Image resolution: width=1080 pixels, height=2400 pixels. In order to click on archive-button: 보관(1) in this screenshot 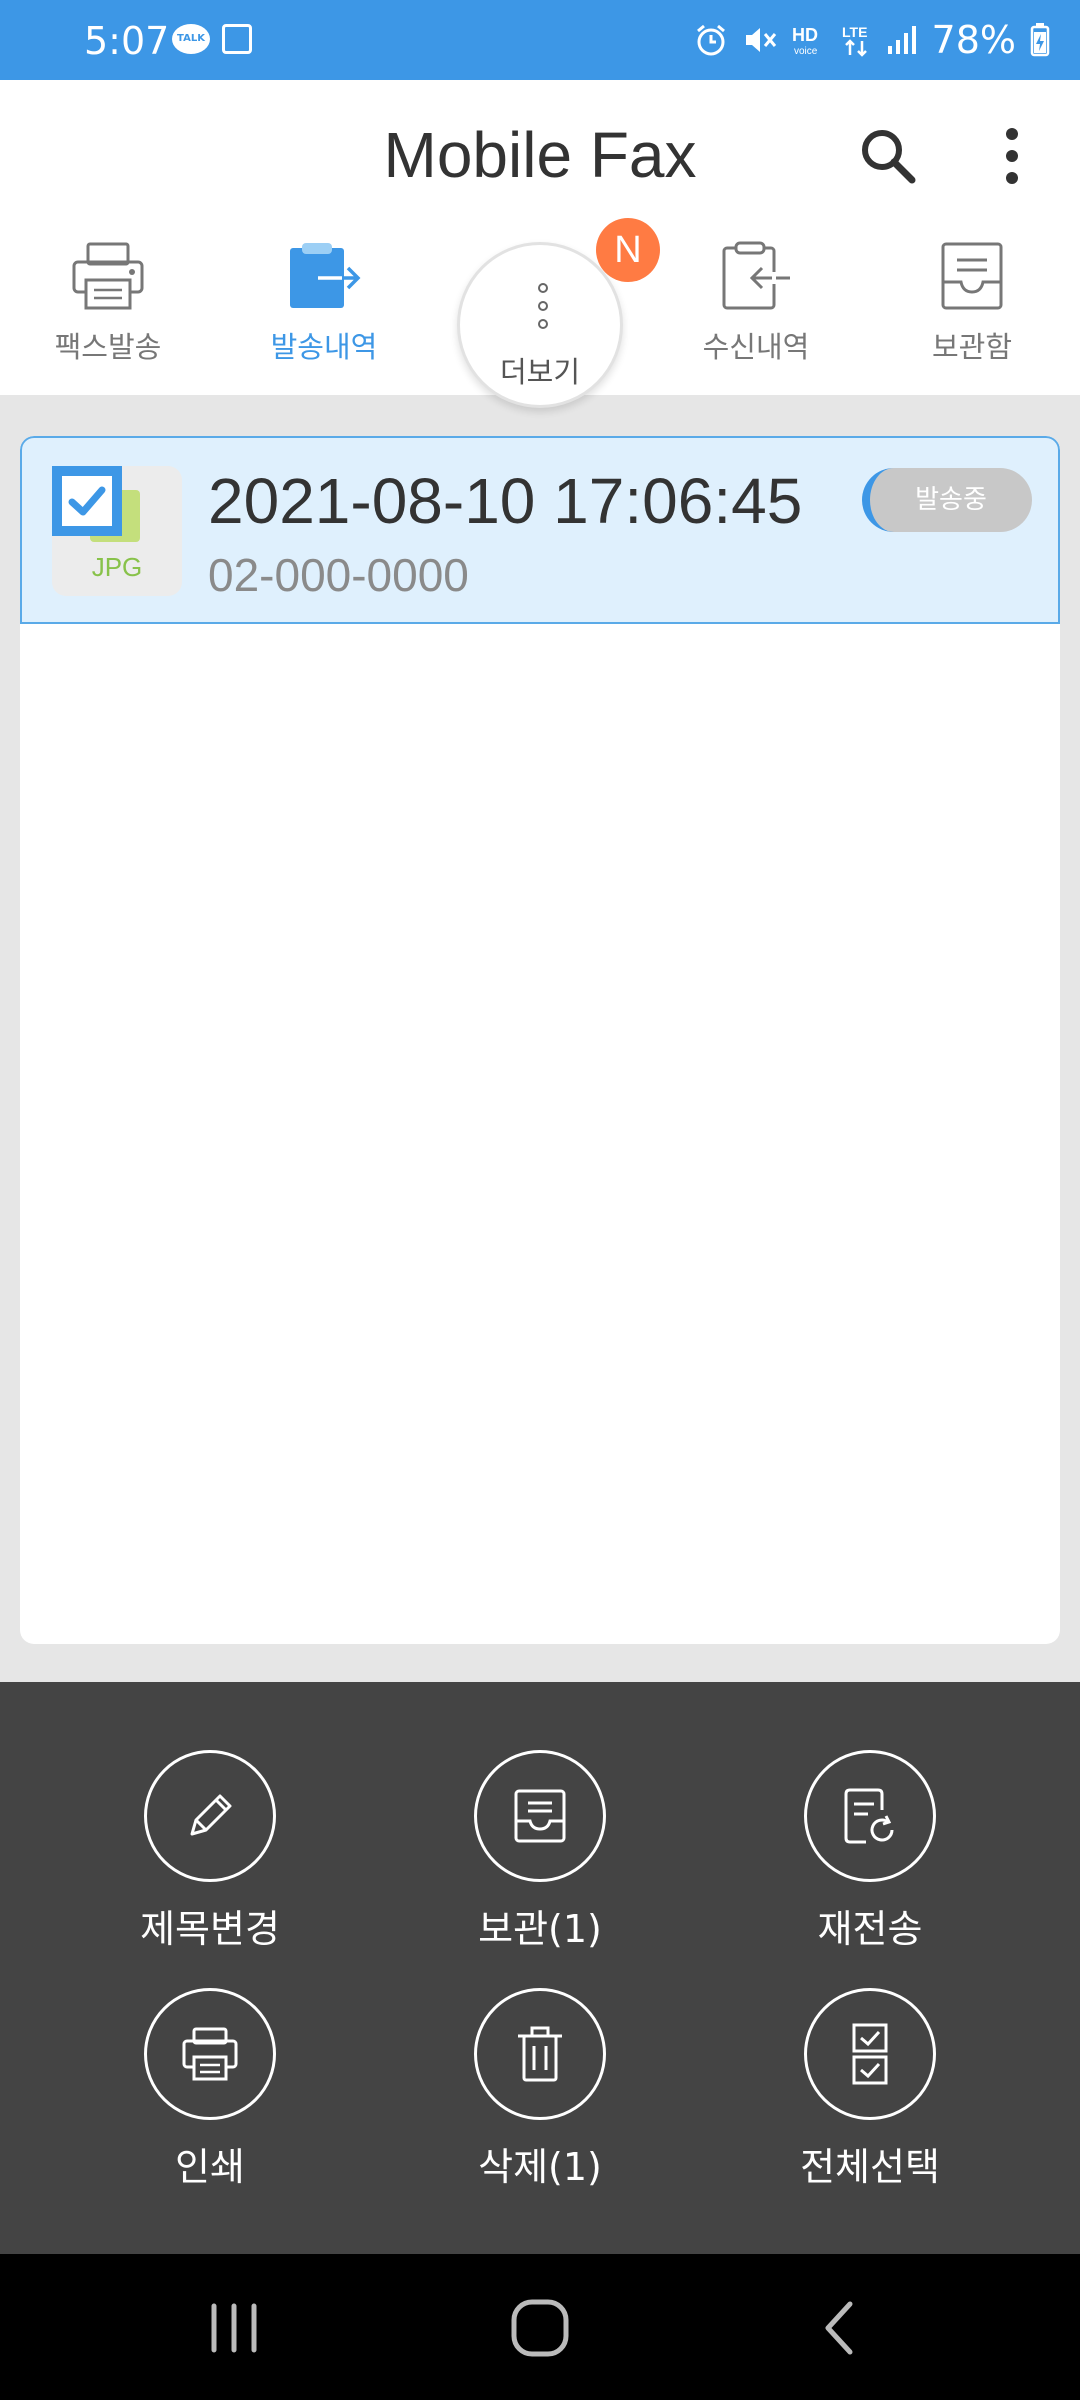, I will do `click(540, 1851)`.